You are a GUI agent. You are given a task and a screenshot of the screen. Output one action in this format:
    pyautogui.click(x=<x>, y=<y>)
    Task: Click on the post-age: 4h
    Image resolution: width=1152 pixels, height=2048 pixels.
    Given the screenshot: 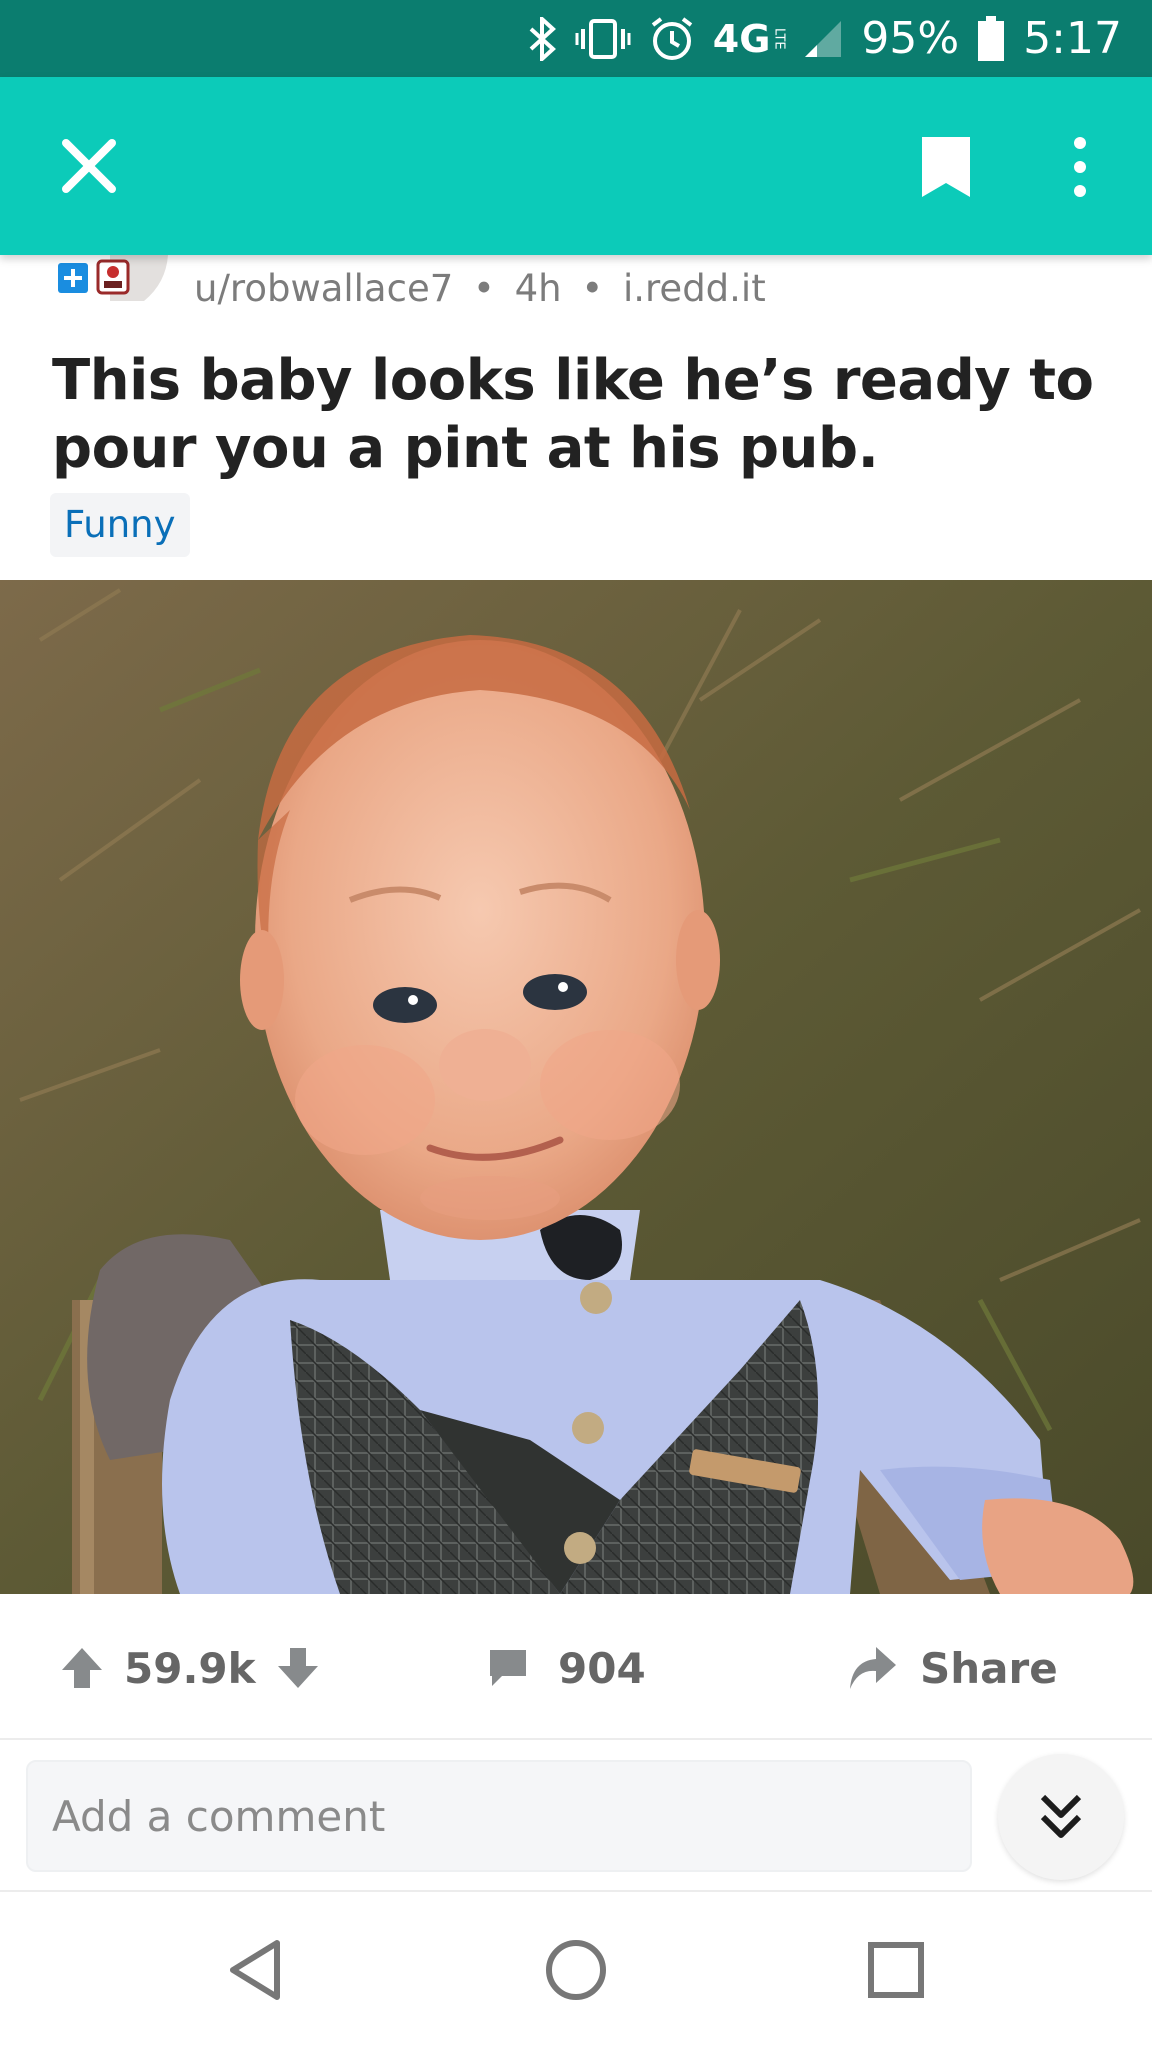 What is the action you would take?
    pyautogui.click(x=538, y=288)
    